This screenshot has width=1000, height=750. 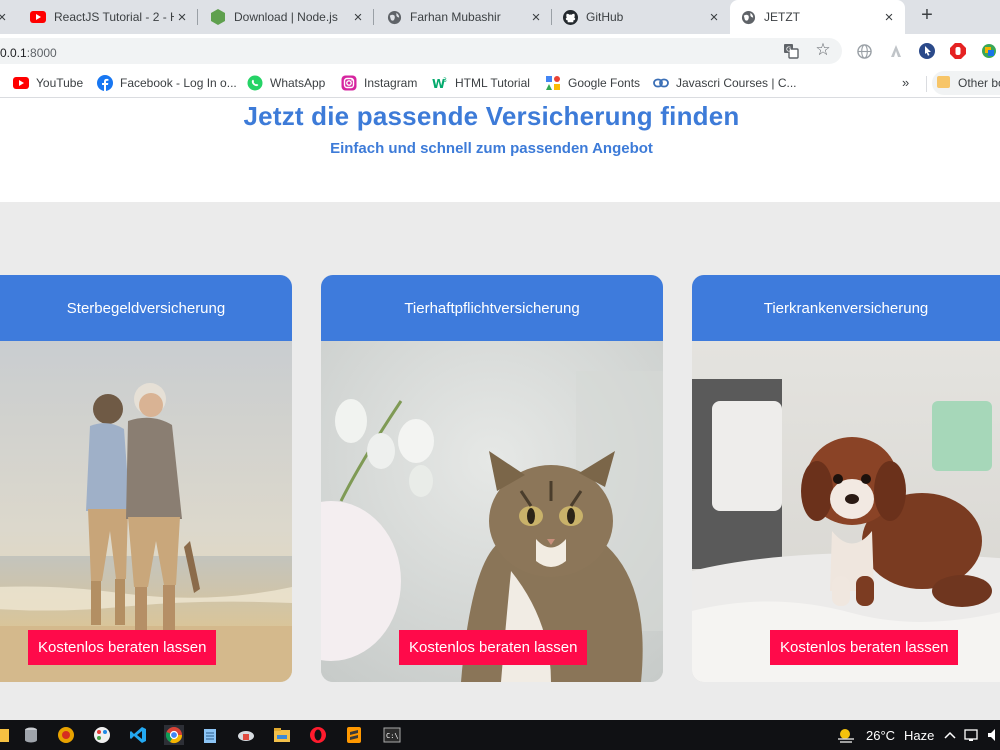 What do you see at coordinates (31, 735) in the screenshot?
I see `database-icon` at bounding box center [31, 735].